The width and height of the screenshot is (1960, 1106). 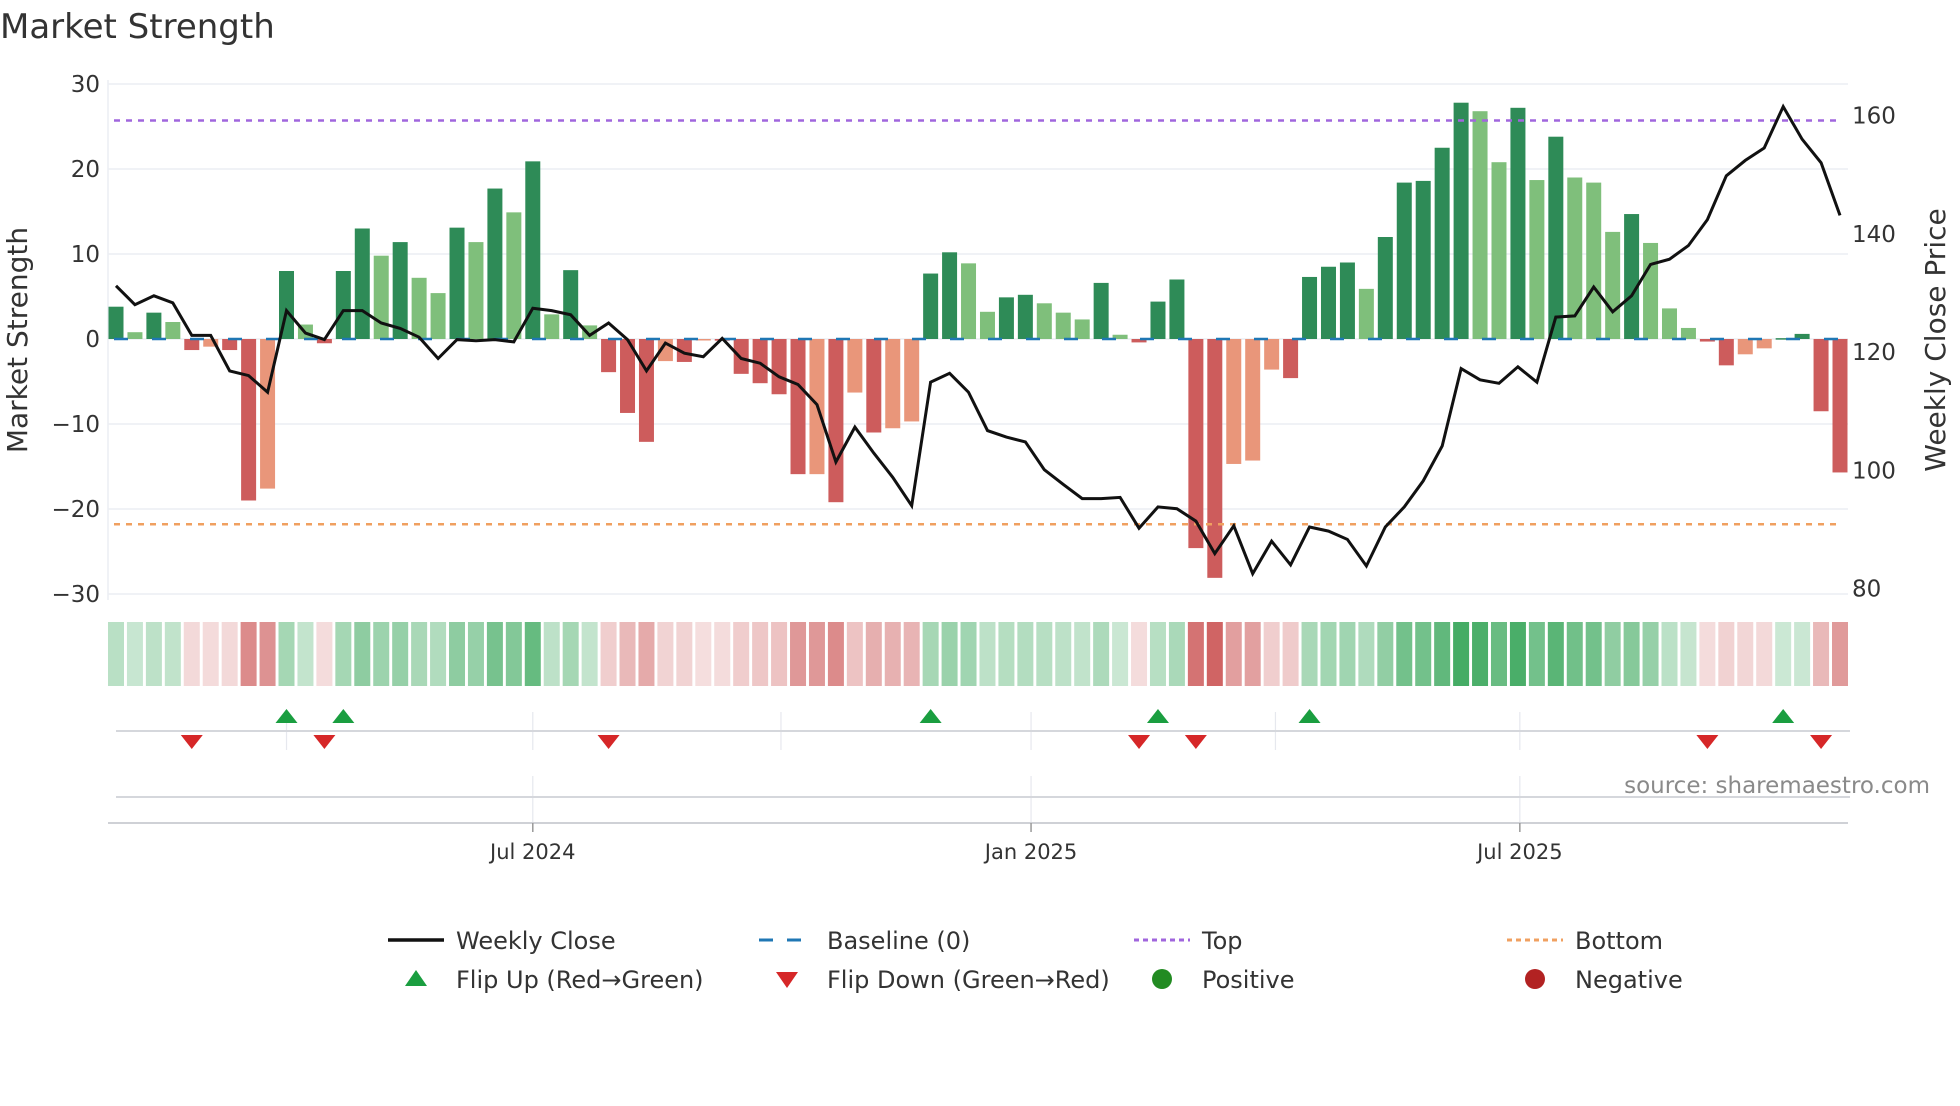 What do you see at coordinates (1935, 339) in the screenshot?
I see `y2-axis-title: Weekly Close Price` at bounding box center [1935, 339].